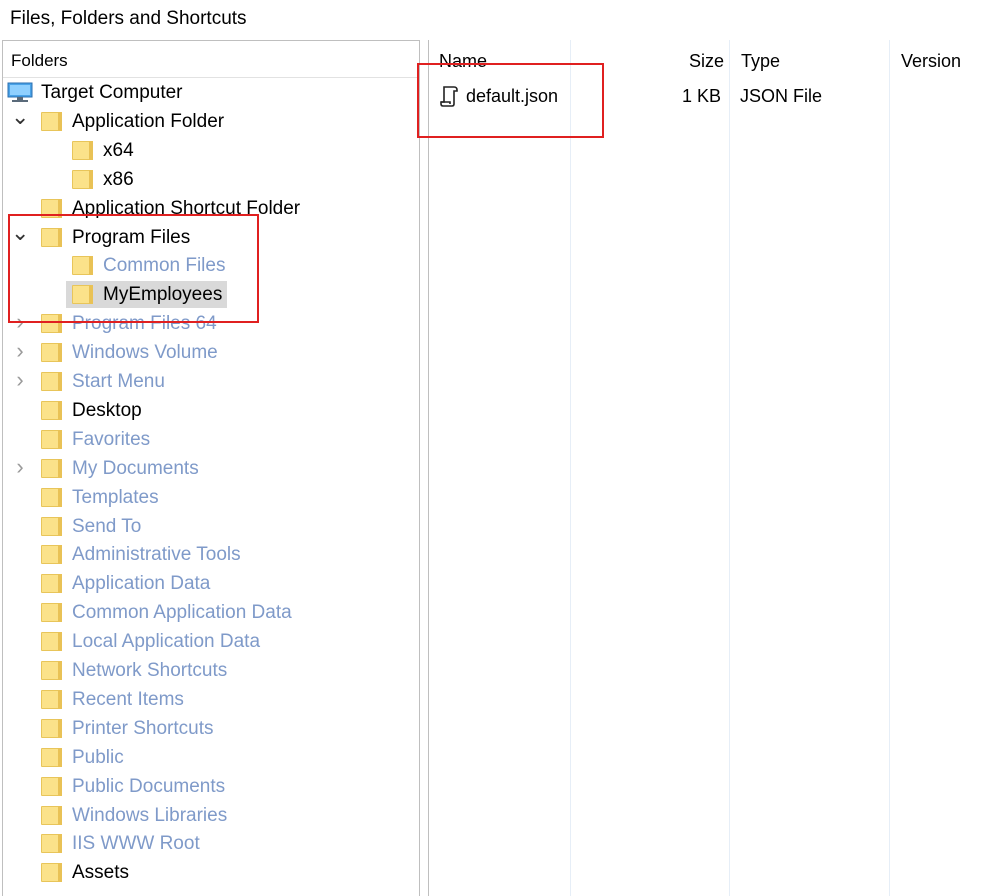  What do you see at coordinates (20, 92) in the screenshot?
I see `computer-icon` at bounding box center [20, 92].